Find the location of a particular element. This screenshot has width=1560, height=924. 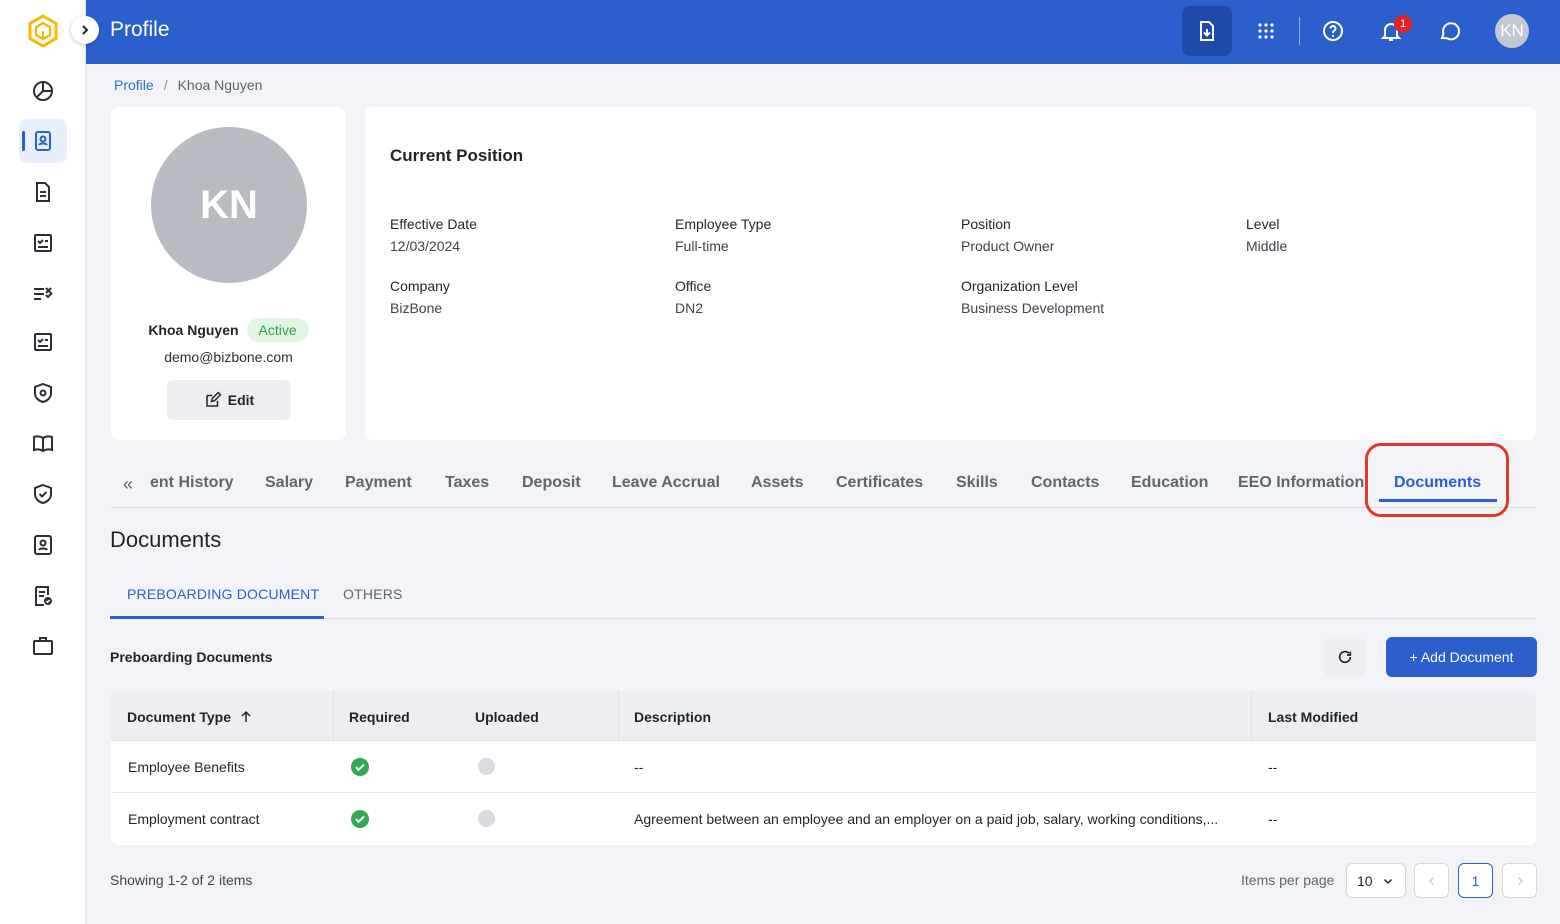

sidebar-item-documents is located at coordinates (43, 192).